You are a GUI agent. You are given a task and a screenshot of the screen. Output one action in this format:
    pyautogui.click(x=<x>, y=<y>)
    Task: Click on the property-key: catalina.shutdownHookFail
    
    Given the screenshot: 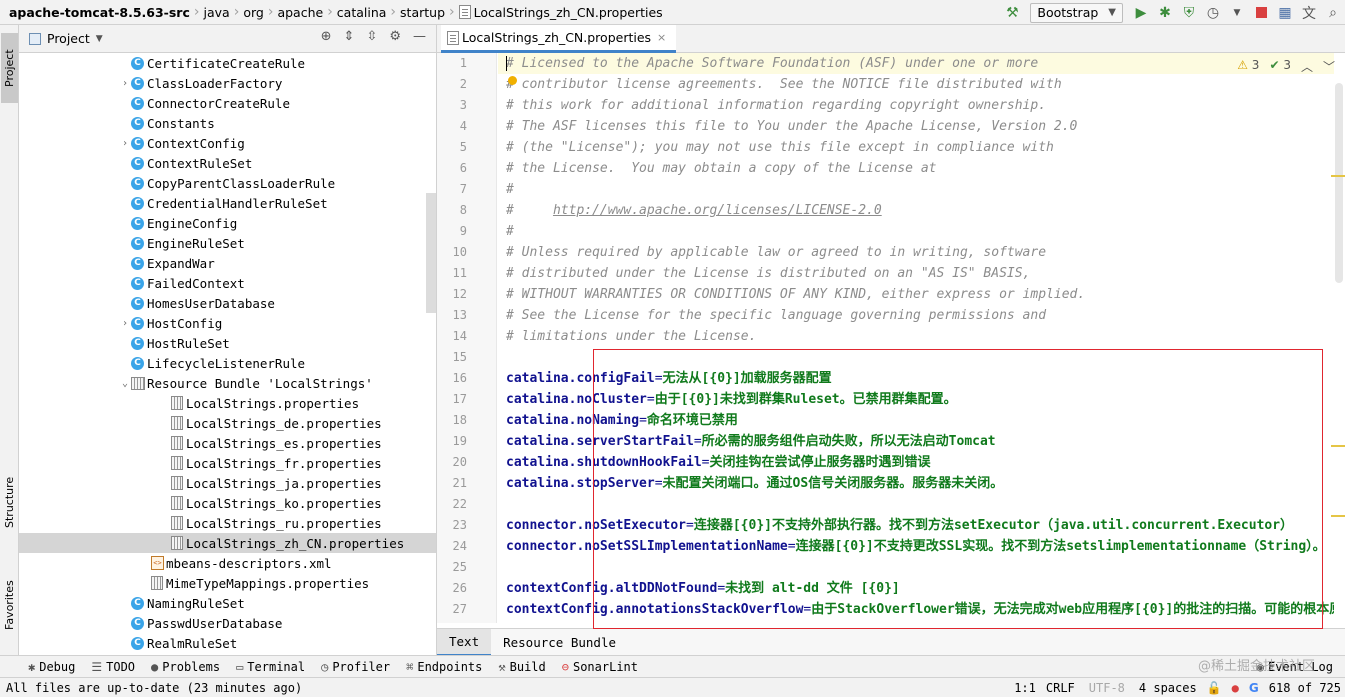 What is the action you would take?
    pyautogui.click(x=604, y=462)
    